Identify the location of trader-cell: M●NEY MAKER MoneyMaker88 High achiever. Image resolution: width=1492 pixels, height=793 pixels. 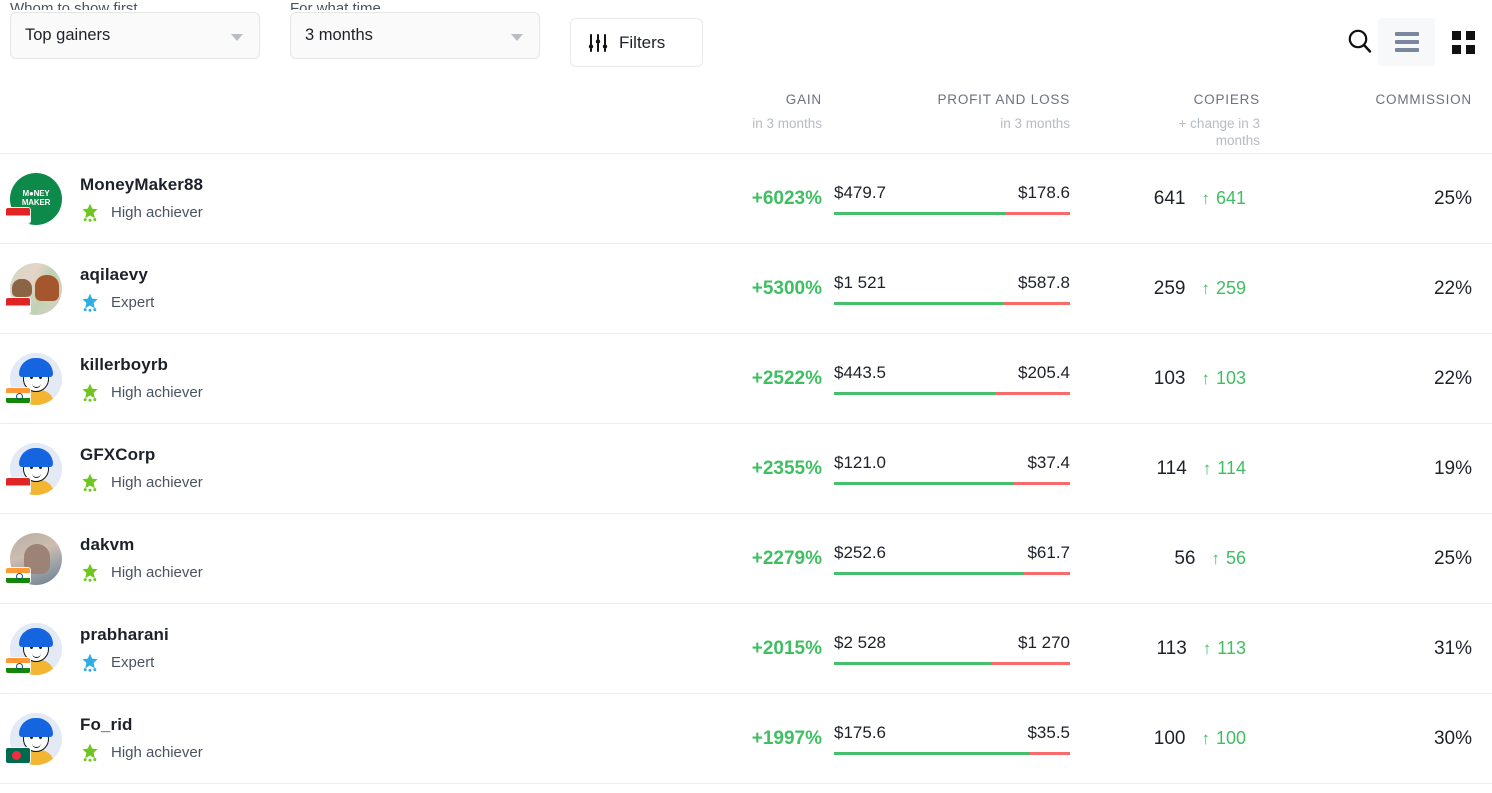
(363, 198).